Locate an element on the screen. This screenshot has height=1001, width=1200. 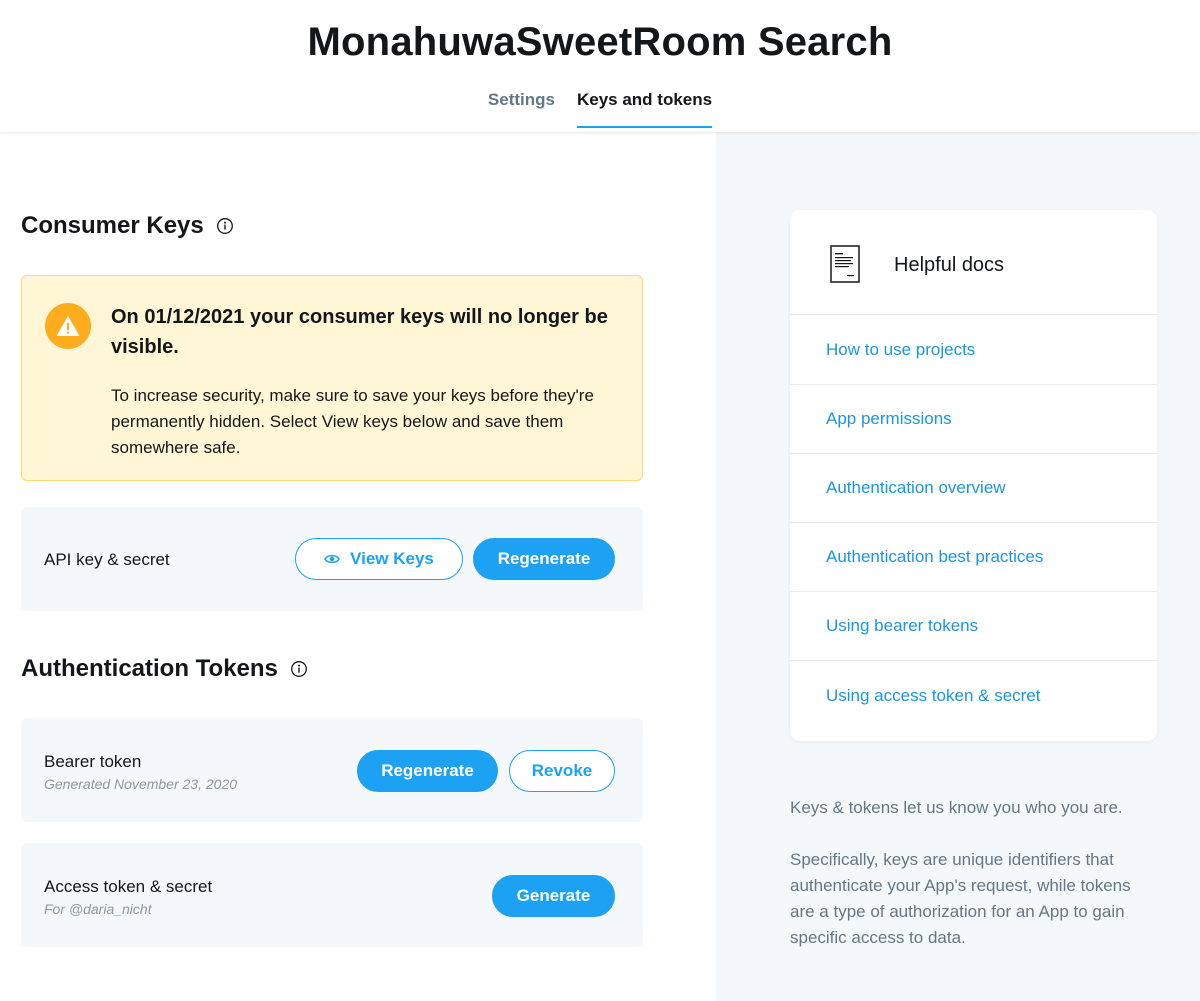
access-token-label: Access token & secret is located at coordinates (128, 886).